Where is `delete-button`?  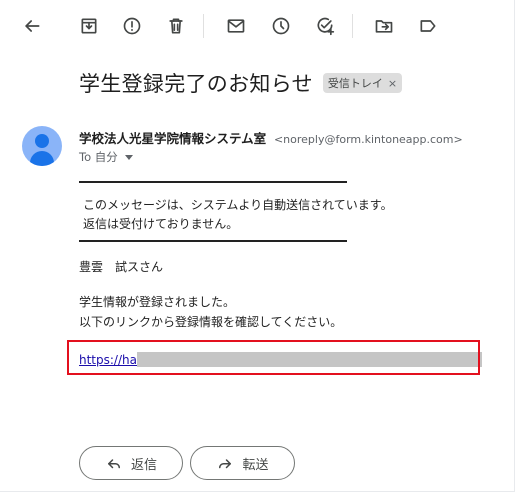
delete-button is located at coordinates (176, 26).